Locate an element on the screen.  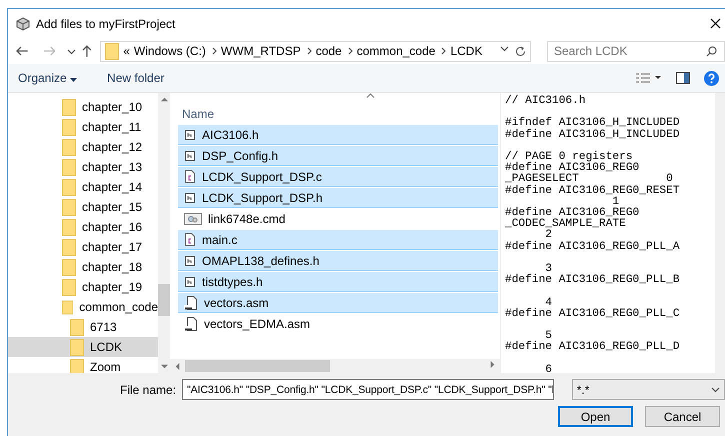
file-row: tistdtypes.h is located at coordinates (338, 282).